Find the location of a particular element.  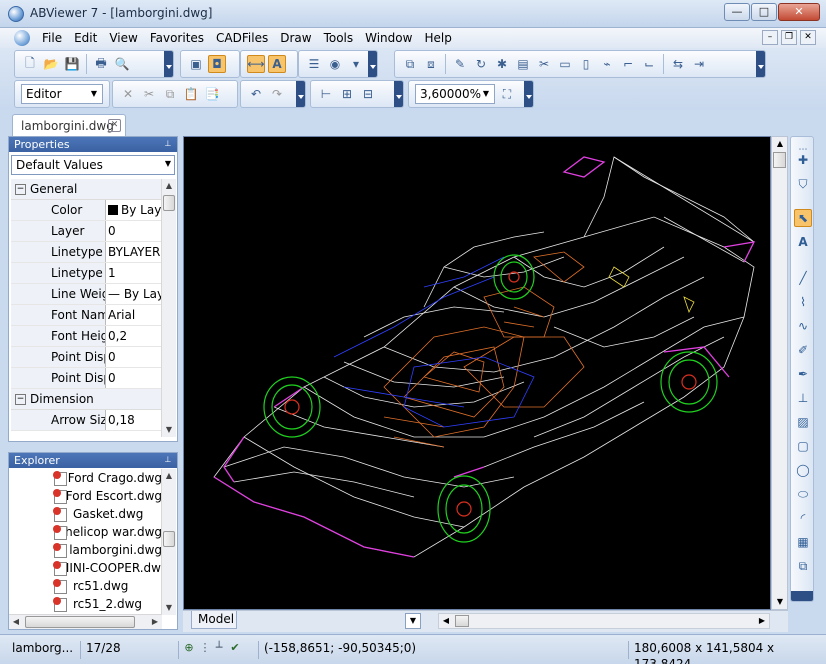

layout-icon: ▣ is located at coordinates (196, 64).